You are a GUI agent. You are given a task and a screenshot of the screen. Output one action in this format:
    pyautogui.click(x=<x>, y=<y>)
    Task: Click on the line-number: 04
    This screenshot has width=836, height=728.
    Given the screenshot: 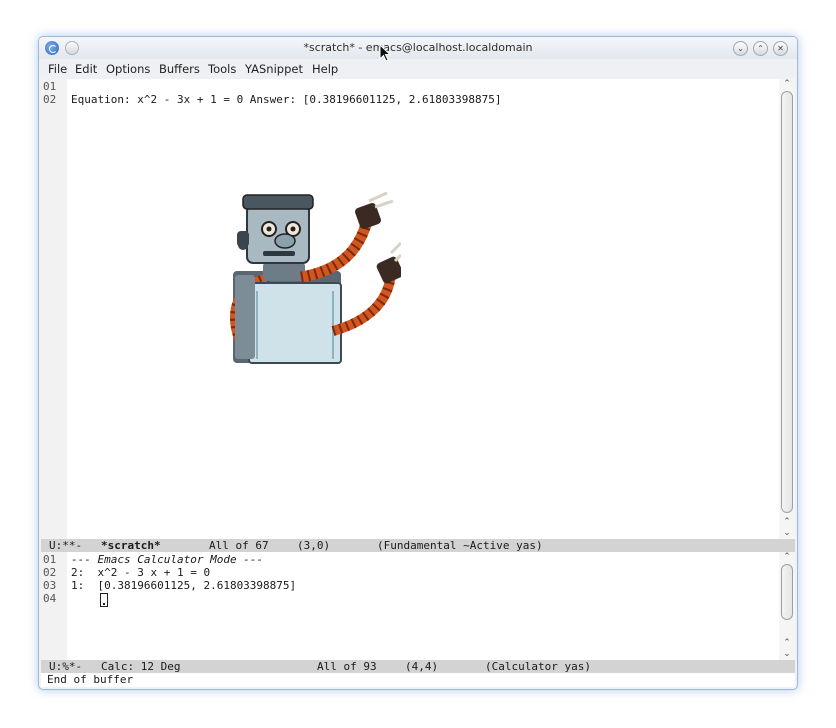 What is the action you would take?
    pyautogui.click(x=50, y=598)
    